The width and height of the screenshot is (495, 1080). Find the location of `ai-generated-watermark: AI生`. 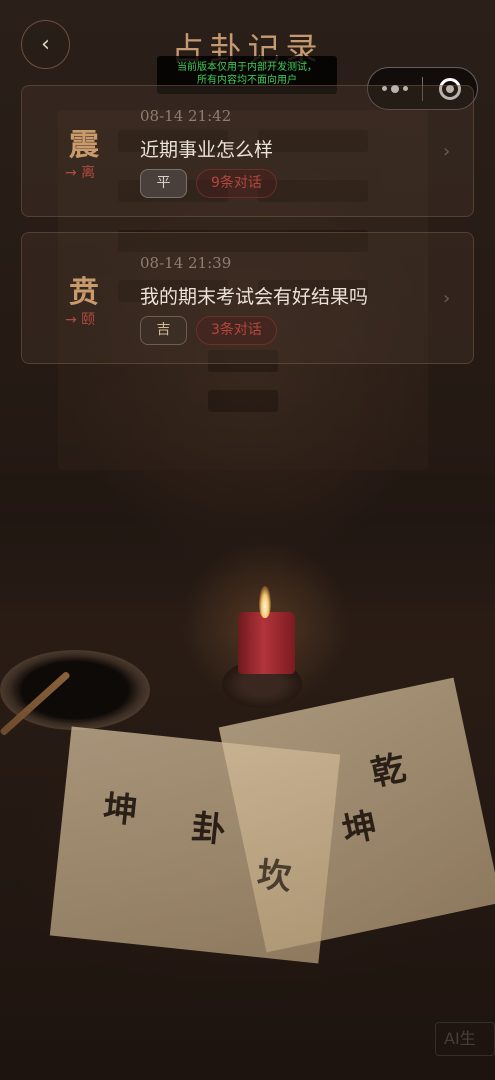

ai-generated-watermark: AI生 is located at coordinates (465, 1039).